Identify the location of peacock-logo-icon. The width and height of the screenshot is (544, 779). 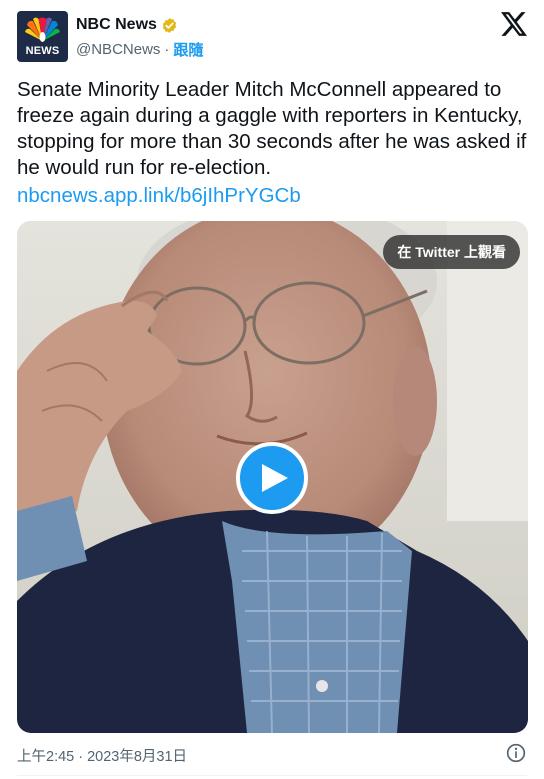
(42, 29).